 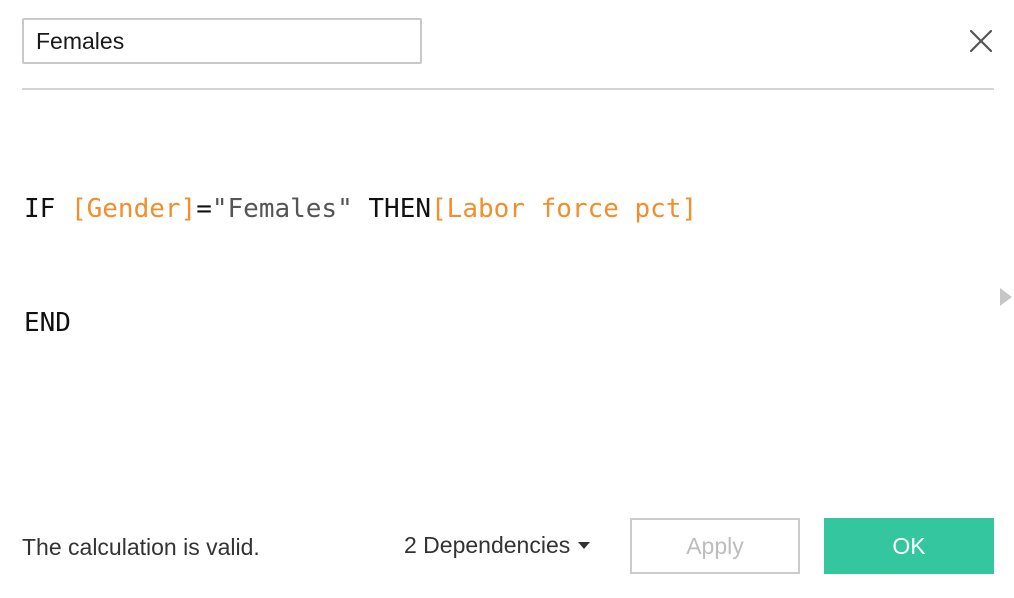 I want to click on operator-equals: =, so click(x=204, y=209).